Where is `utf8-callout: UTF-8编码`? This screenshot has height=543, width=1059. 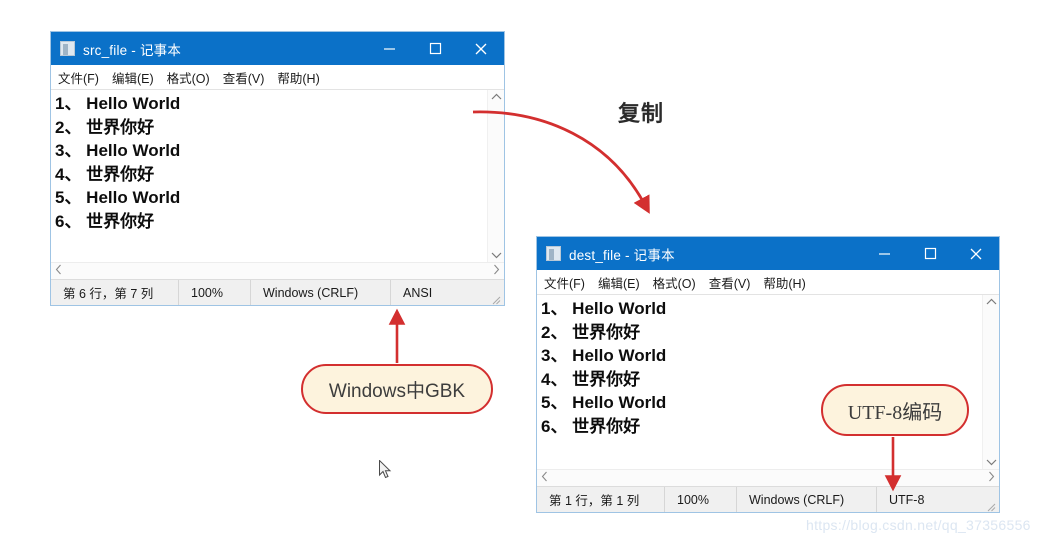 utf8-callout: UTF-8编码 is located at coordinates (895, 410).